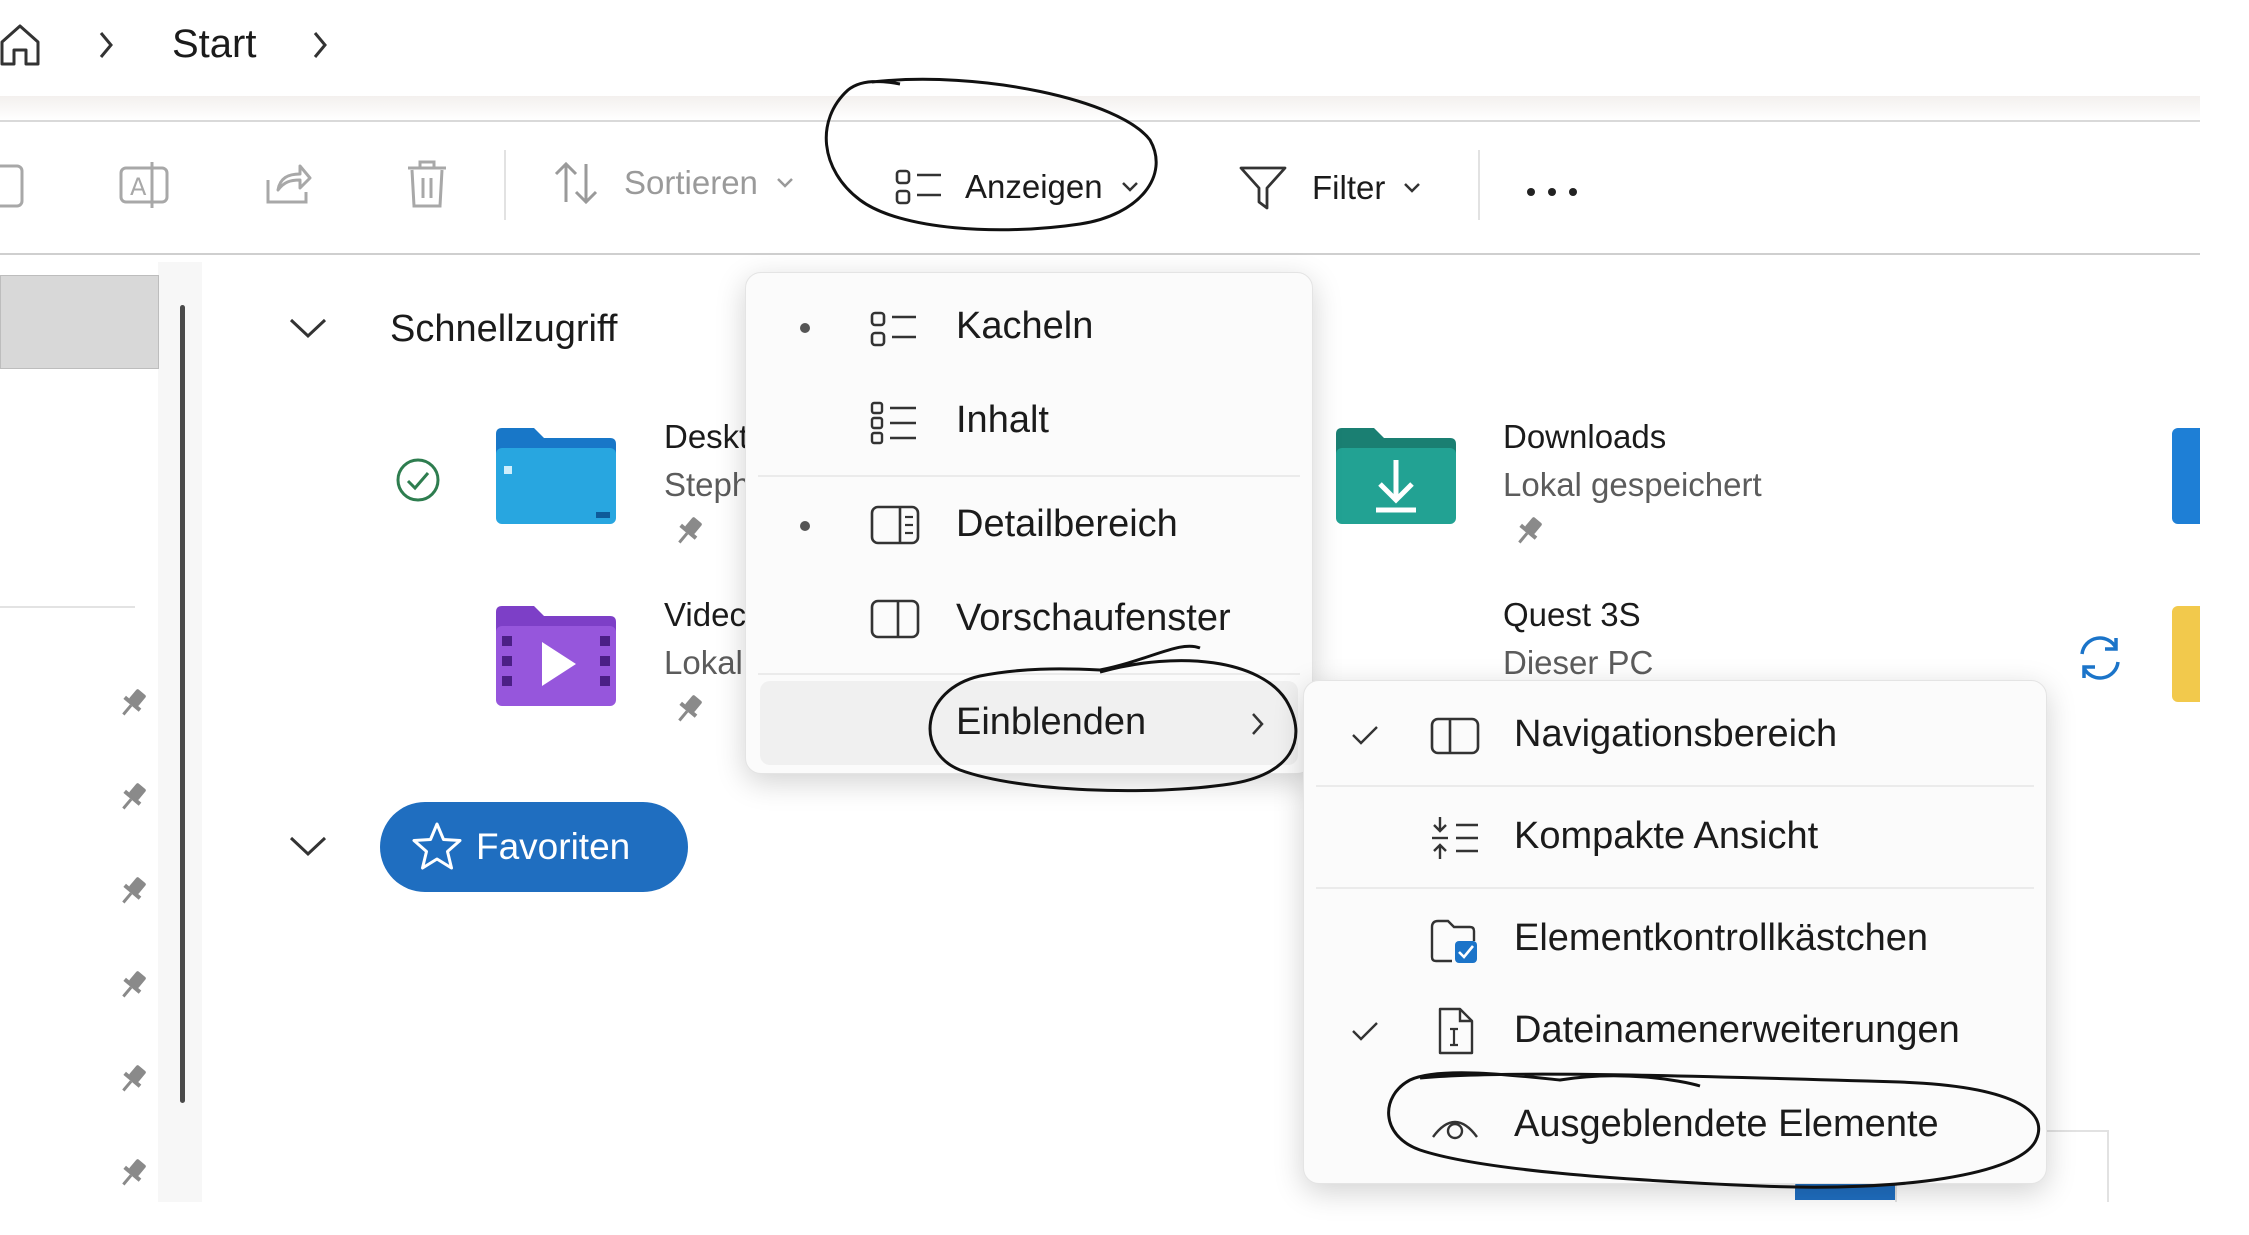  I want to click on submenu-item-file-extensions: Dateinamenerweiterungen, so click(1675, 1032).